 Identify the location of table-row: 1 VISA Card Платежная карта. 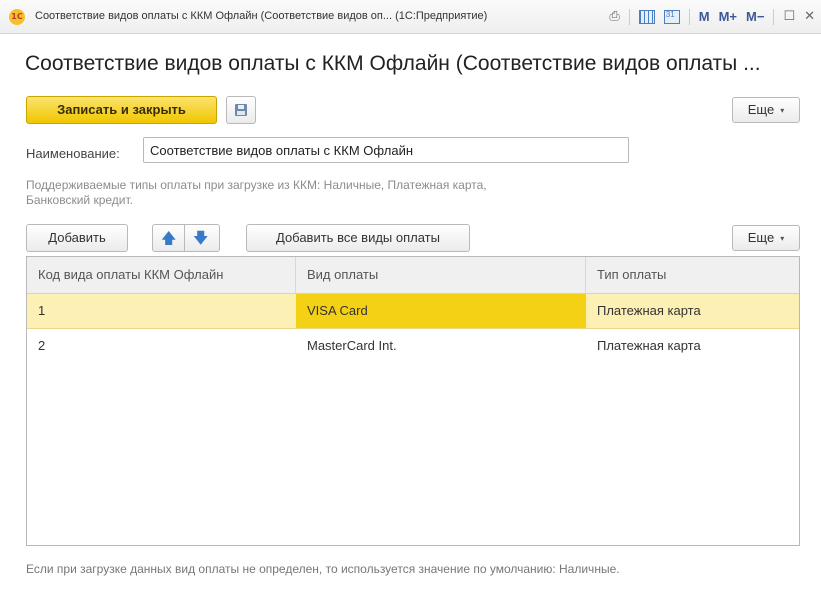
(413, 311).